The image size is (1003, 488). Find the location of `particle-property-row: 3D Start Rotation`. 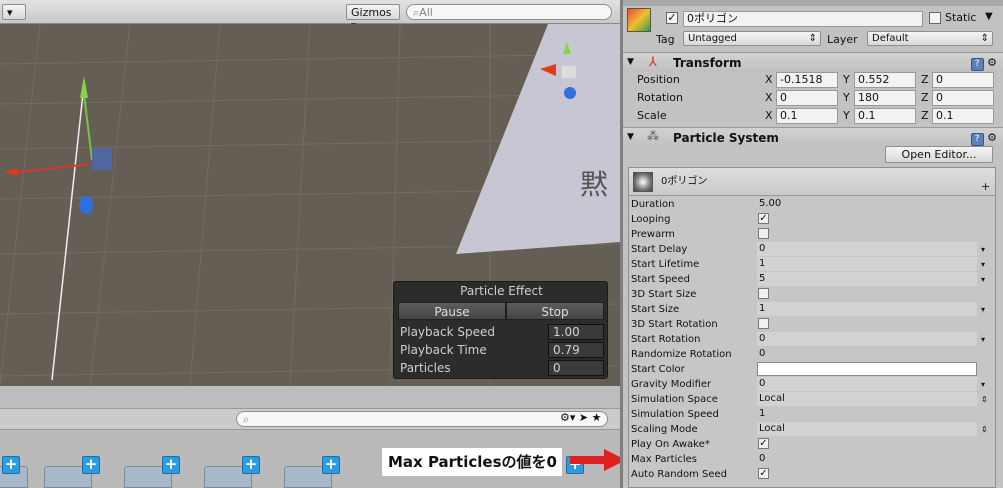

particle-property-row: 3D Start Rotation is located at coordinates (813, 324).